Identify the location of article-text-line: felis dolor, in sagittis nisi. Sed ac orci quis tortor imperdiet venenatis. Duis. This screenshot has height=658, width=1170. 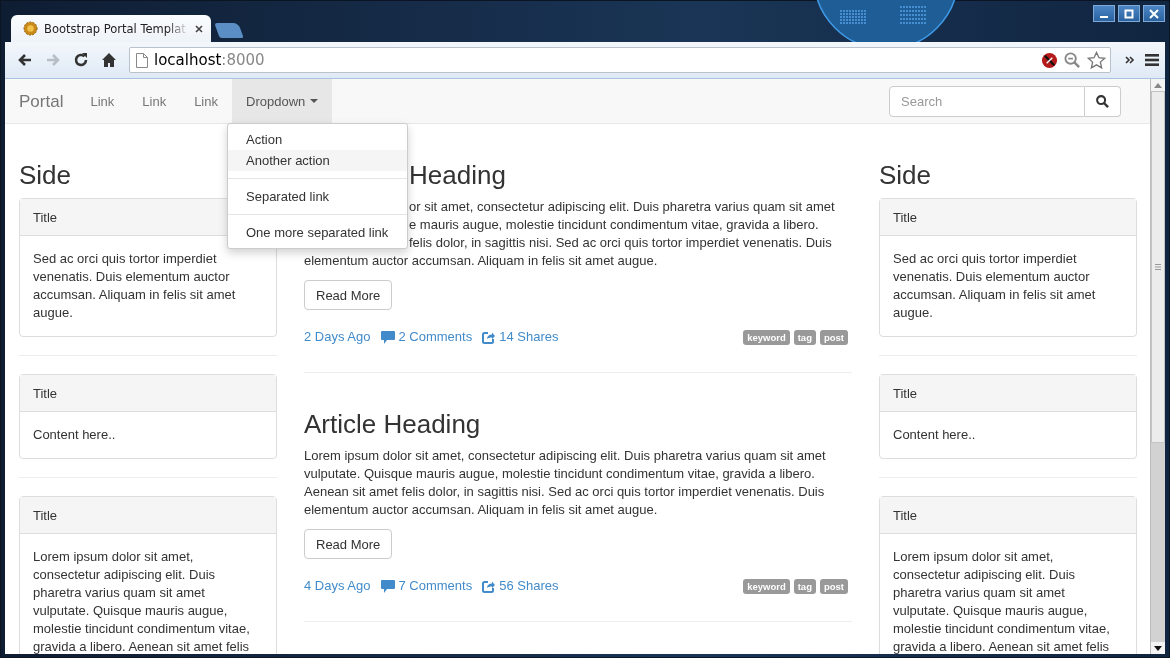
(620, 243).